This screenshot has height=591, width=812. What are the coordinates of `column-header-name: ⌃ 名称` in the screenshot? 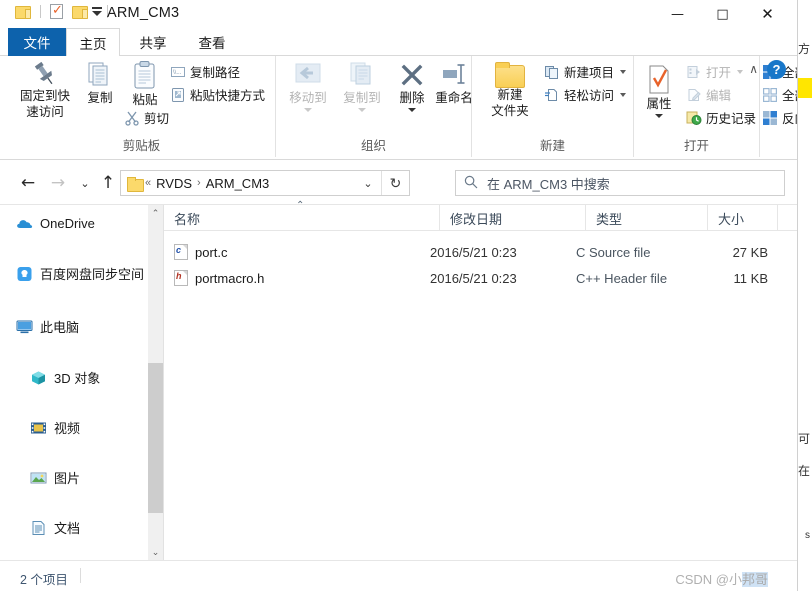 It's located at (302, 215).